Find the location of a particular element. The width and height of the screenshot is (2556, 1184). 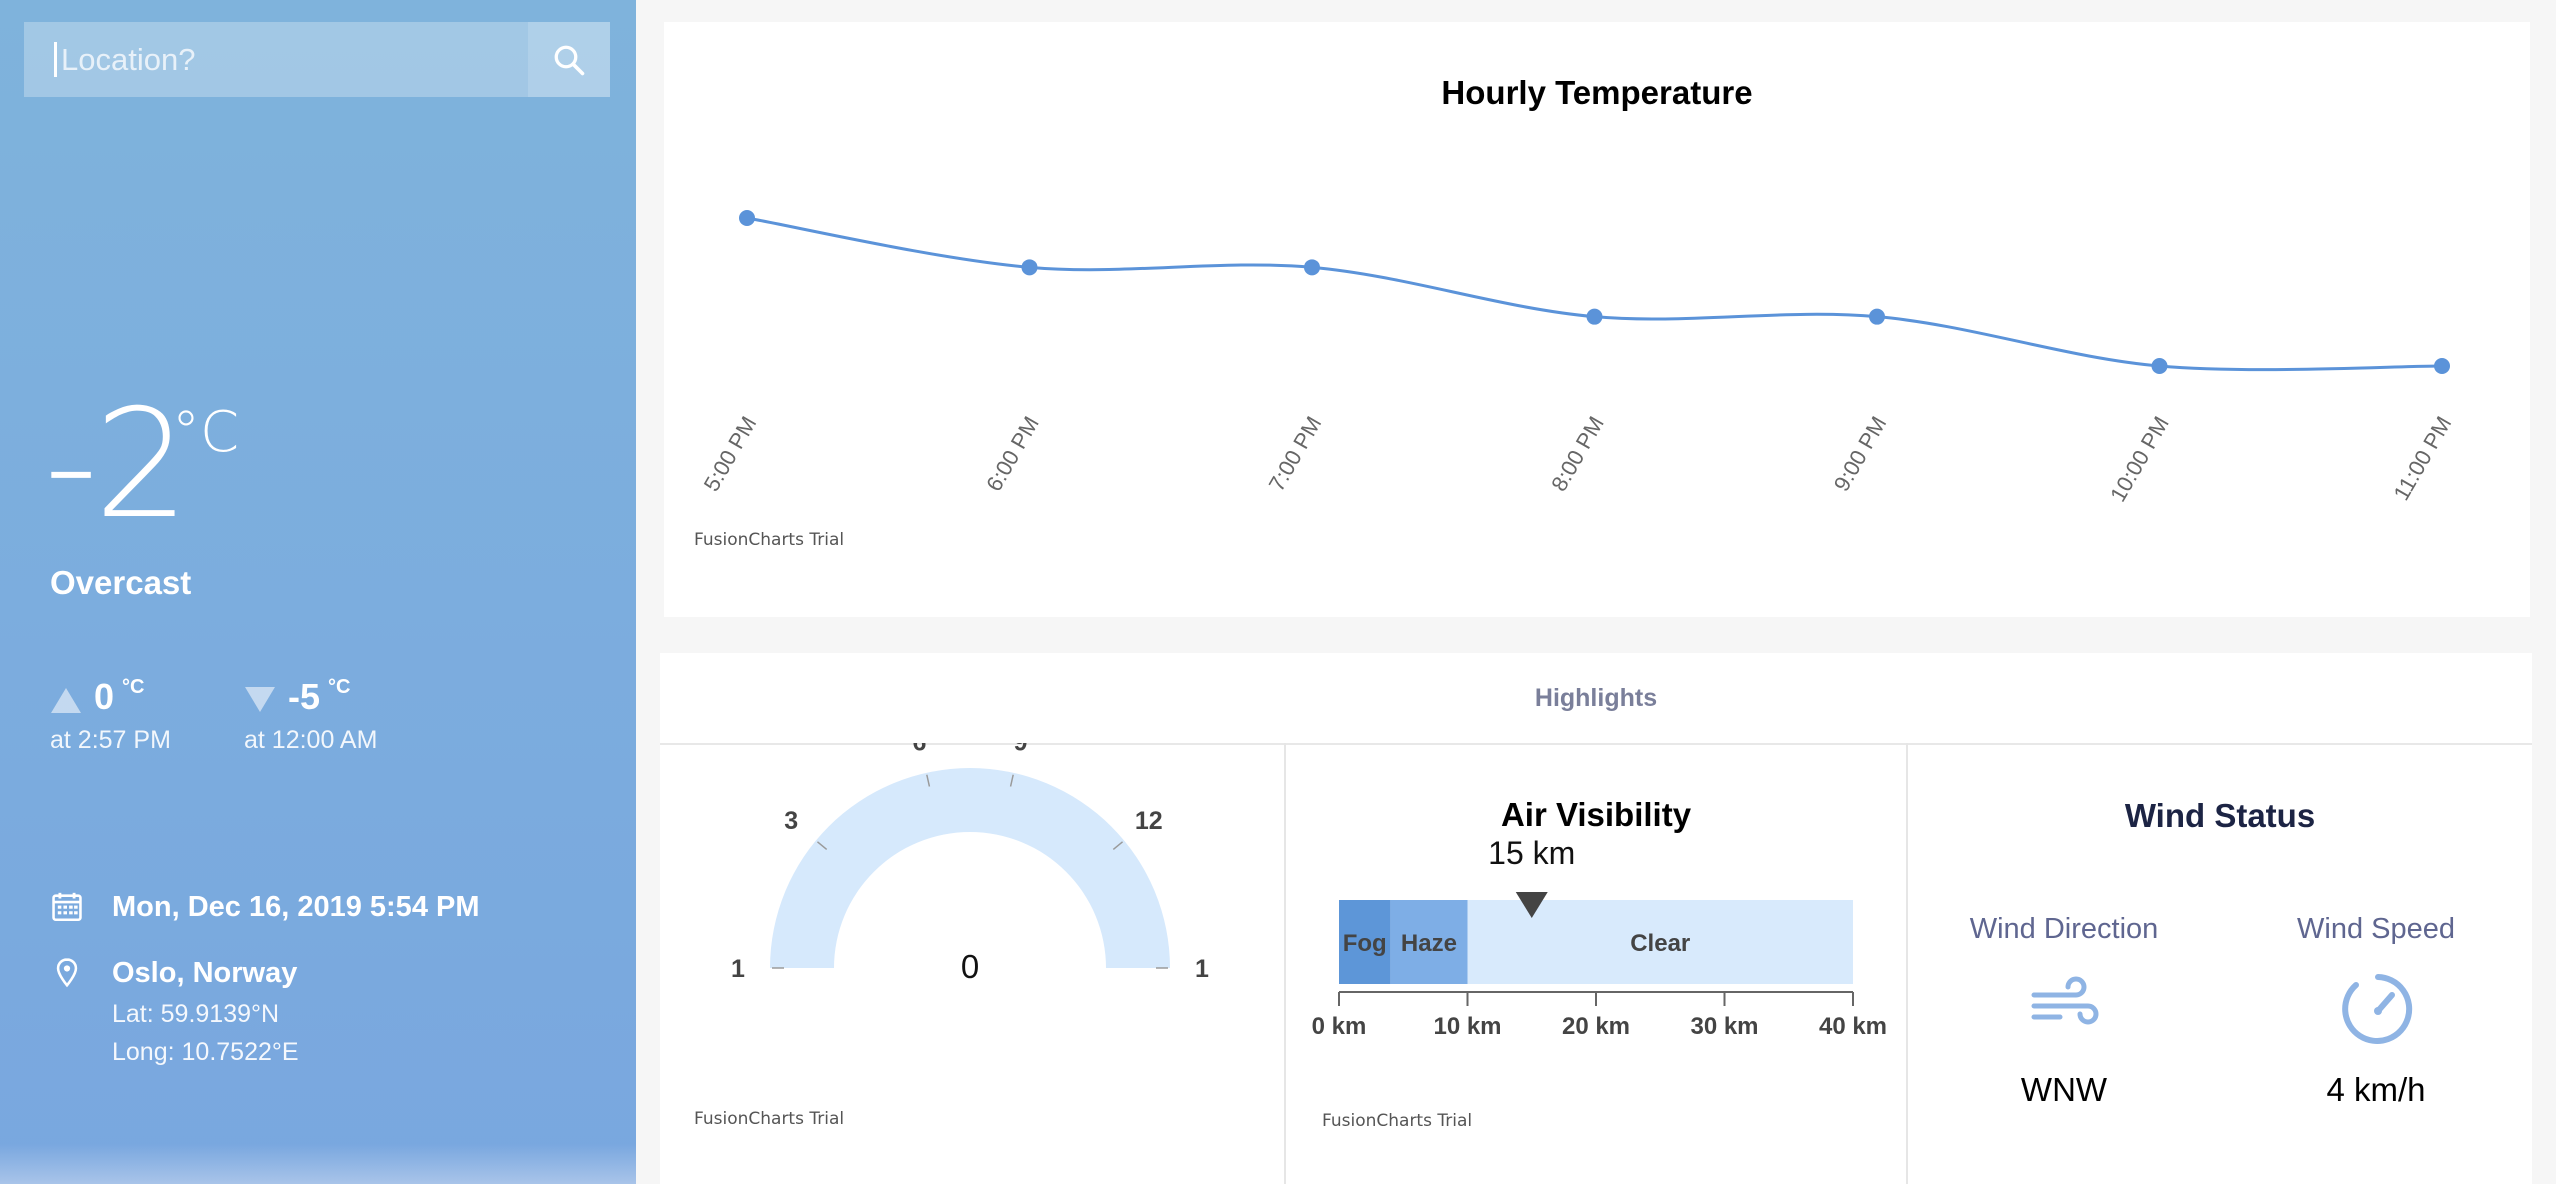

wind-status-title: Wind Status is located at coordinates (2220, 815).